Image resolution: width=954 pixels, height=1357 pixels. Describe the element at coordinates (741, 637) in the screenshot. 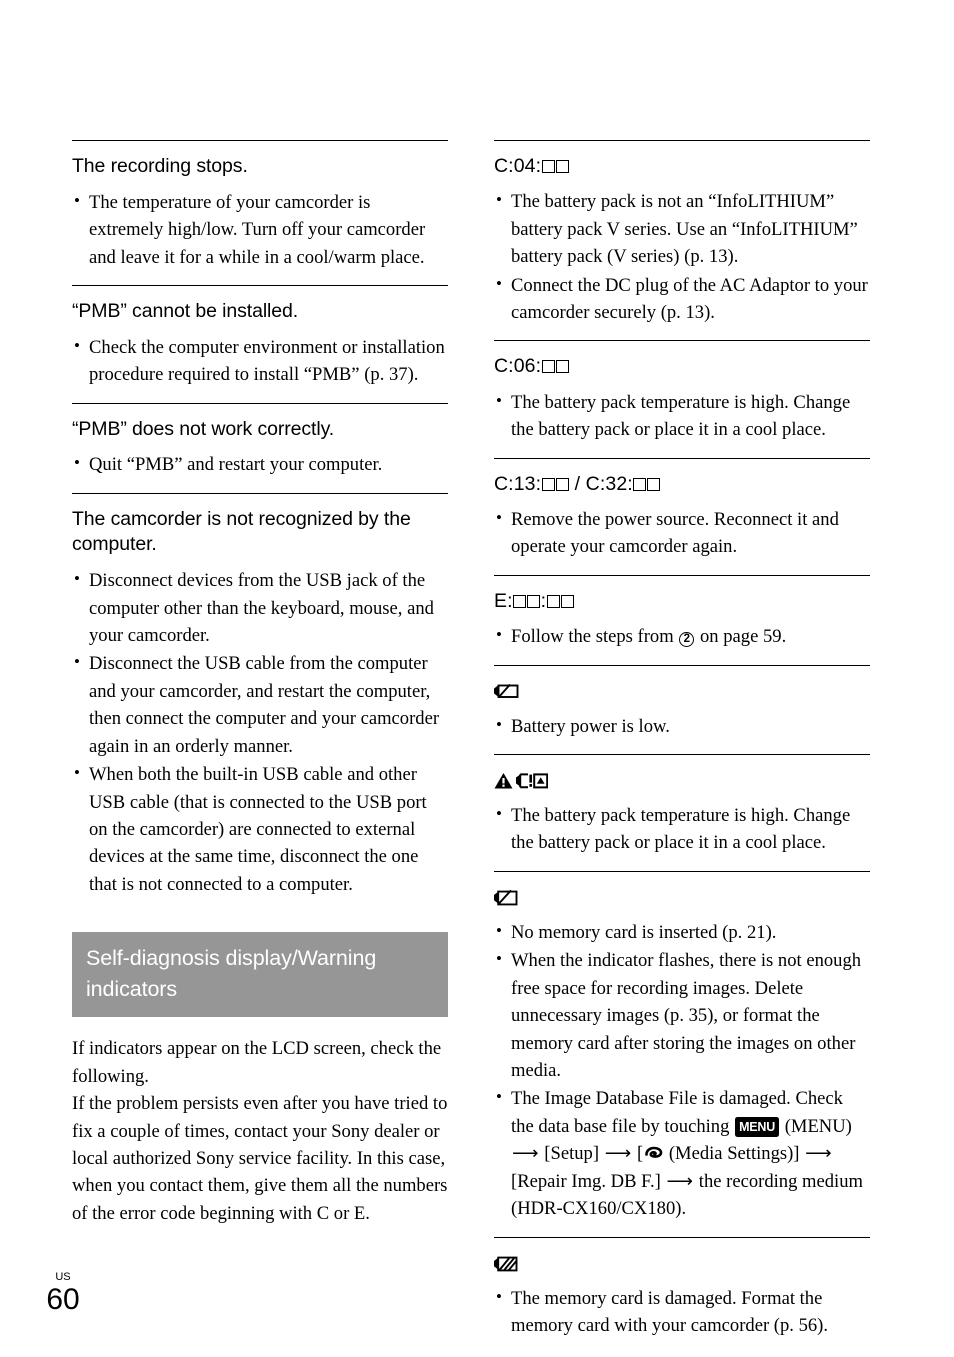

I see `bullet-text-suffix: on page 59.` at that location.